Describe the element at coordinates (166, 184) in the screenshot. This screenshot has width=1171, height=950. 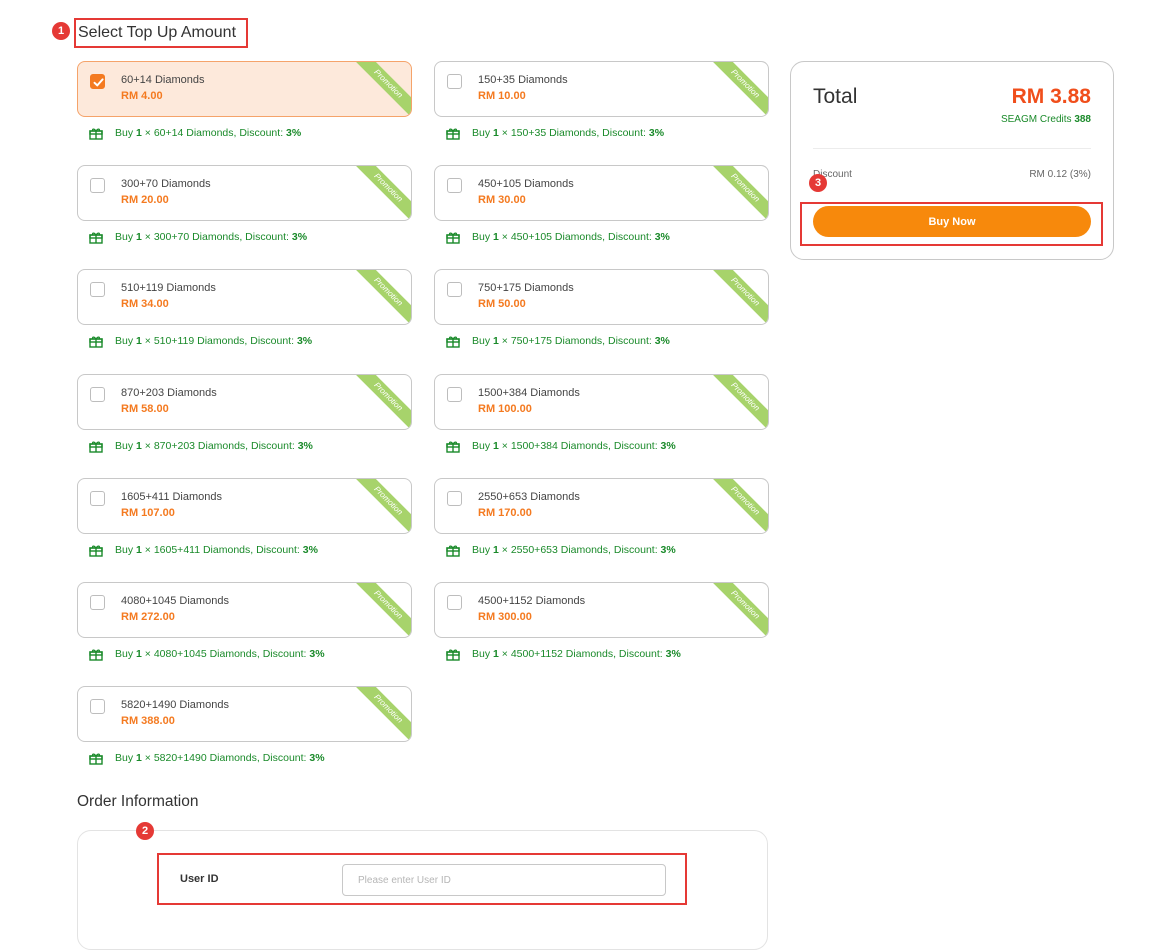
I see `package-name: 300+70 Diamonds` at that location.